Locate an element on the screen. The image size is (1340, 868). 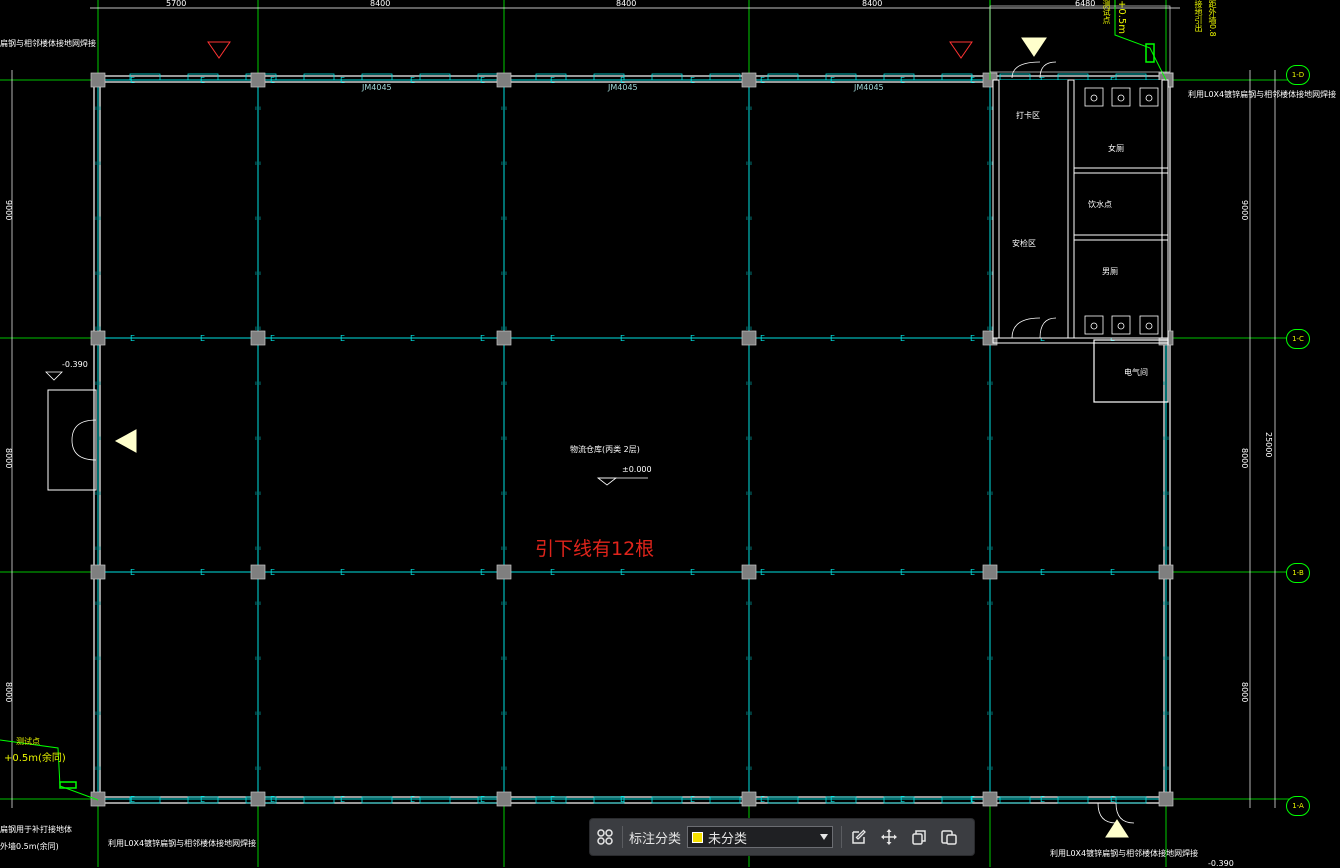
axis-marker-a is located at coordinates (219, 50).